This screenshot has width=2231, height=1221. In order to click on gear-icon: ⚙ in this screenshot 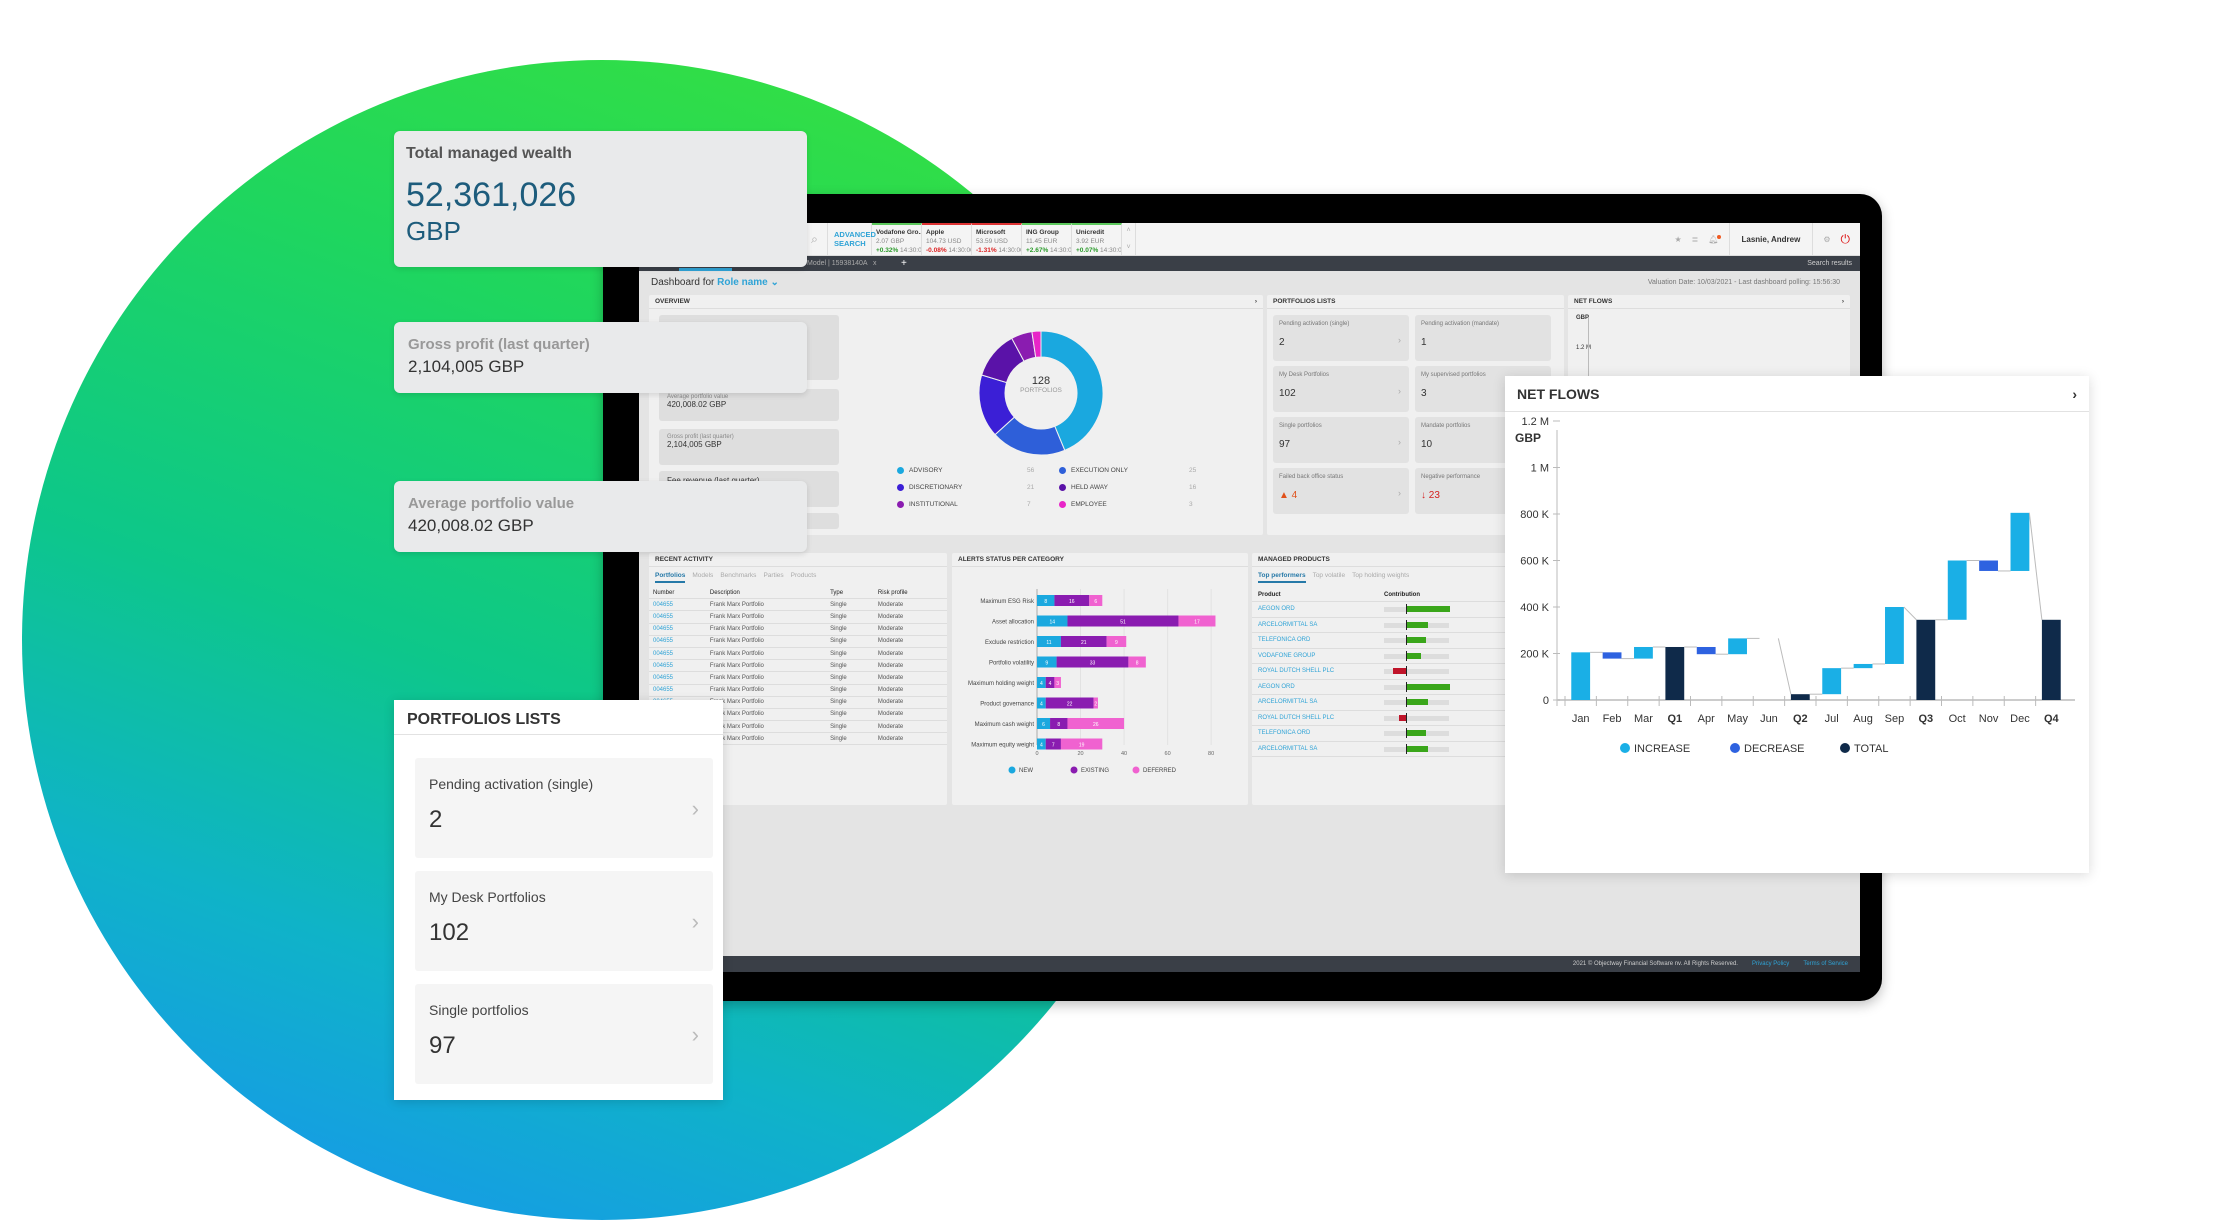, I will do `click(1826, 239)`.